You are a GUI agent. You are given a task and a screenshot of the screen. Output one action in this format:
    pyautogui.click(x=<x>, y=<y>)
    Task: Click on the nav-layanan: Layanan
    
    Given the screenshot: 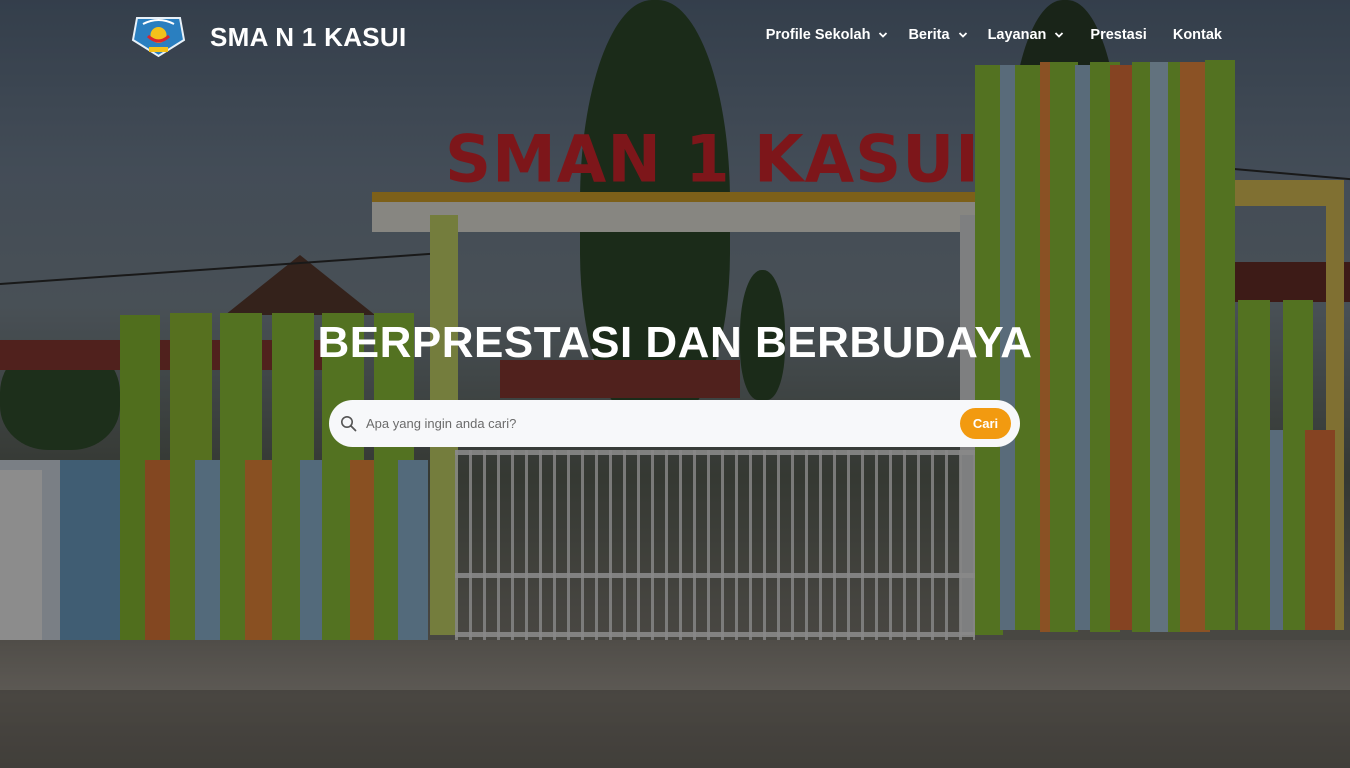 What is the action you would take?
    pyautogui.click(x=1026, y=35)
    